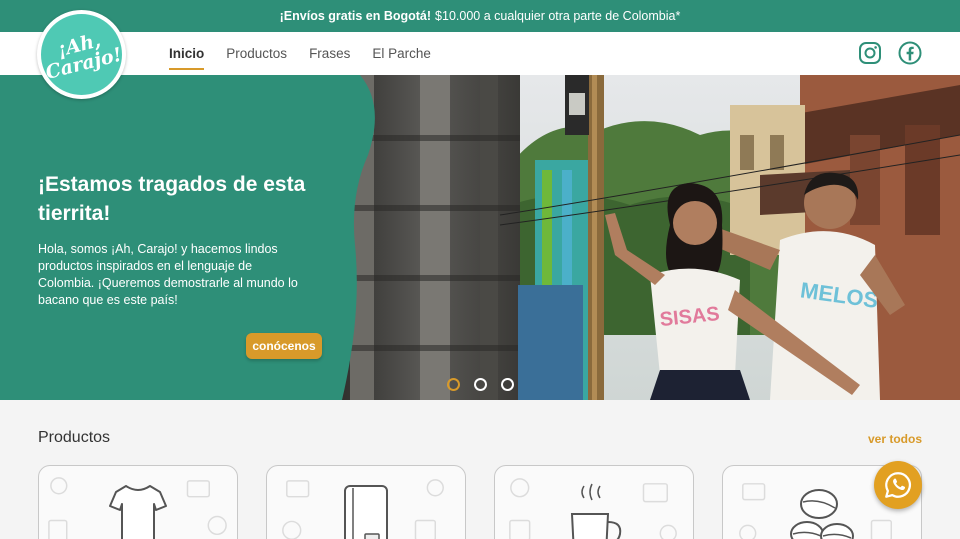 This screenshot has width=960, height=539. I want to click on whatsapp-icon, so click(898, 485).